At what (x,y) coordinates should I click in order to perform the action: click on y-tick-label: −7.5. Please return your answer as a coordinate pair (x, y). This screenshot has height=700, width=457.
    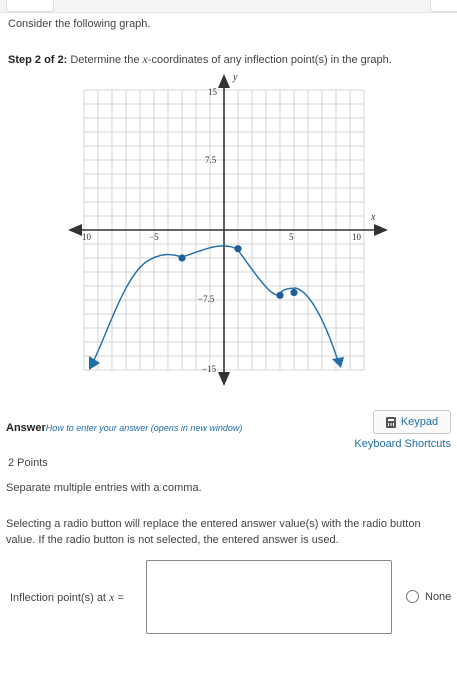
    Looking at the image, I should click on (206, 299).